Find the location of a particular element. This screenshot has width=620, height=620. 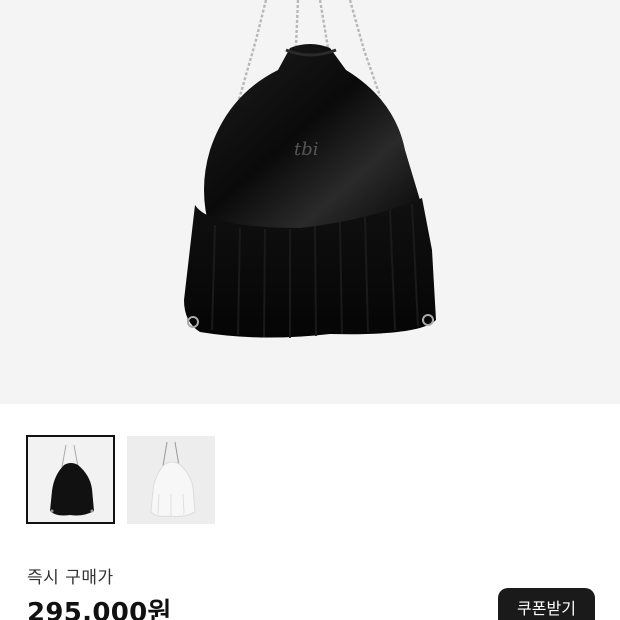

thumbnail-white-bag is located at coordinates (171, 480).